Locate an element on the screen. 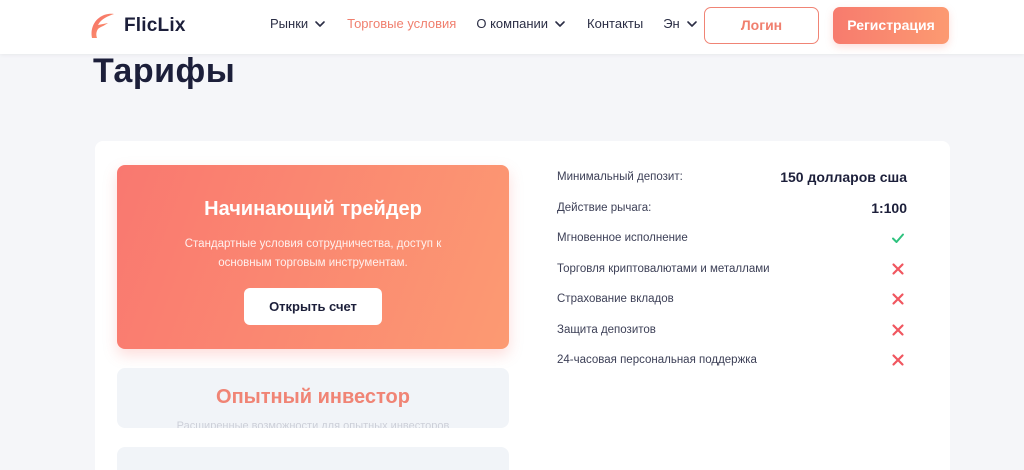 The image size is (1024, 470). feature-row-deposit-insurance: Страхование вкладов is located at coordinates (732, 299).